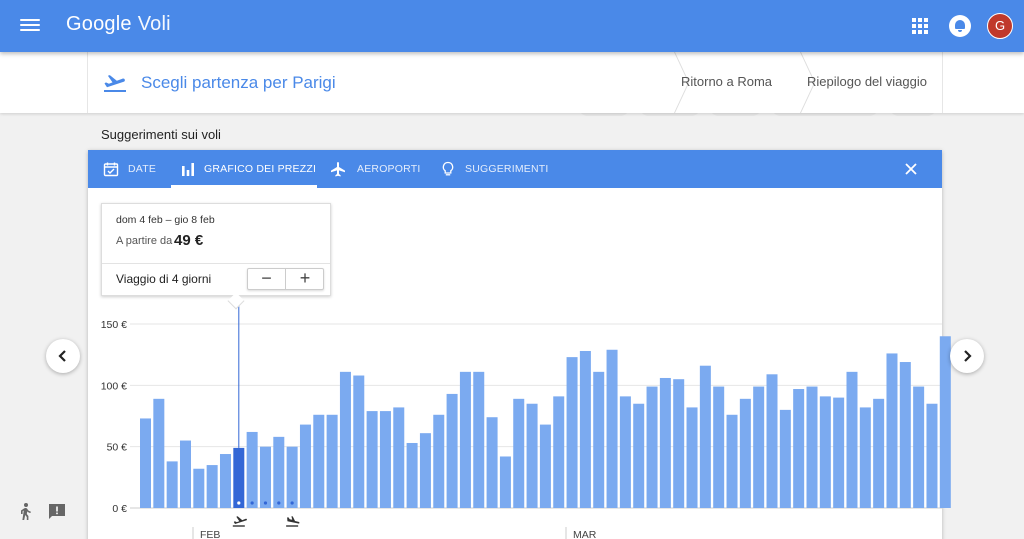 The image size is (1024, 539). Describe the element at coordinates (338, 169) in the screenshot. I see `airplane-icon` at that location.